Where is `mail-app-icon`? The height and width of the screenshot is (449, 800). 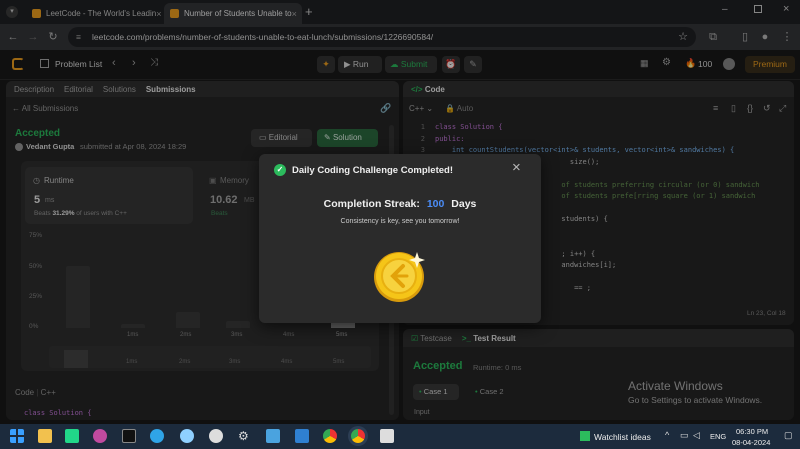 mail-app-icon is located at coordinates (273, 436).